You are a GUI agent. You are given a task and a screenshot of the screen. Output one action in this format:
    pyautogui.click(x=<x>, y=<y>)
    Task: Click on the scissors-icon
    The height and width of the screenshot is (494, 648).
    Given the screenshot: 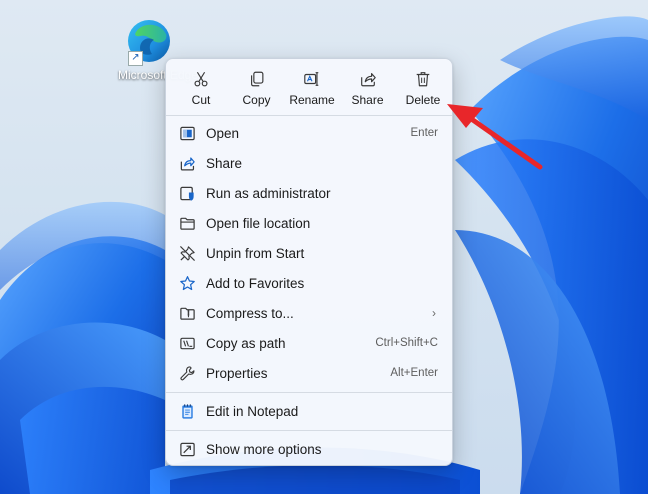 What is the action you would take?
    pyautogui.click(x=201, y=79)
    